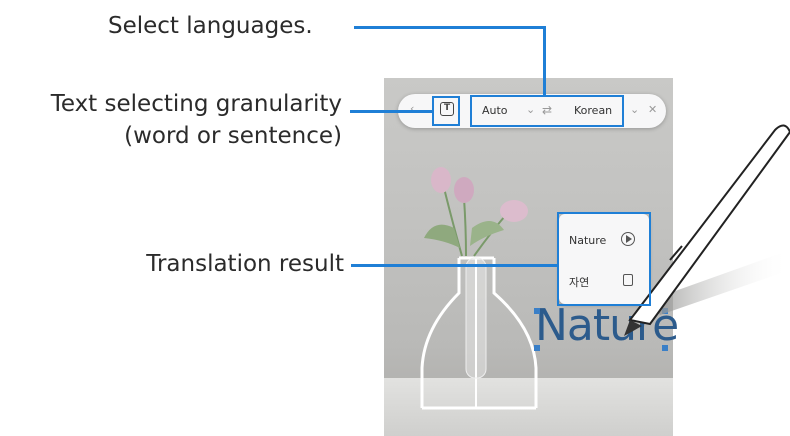  What do you see at coordinates (210, 26) in the screenshot?
I see `select-languages-callout: Select languages.` at bounding box center [210, 26].